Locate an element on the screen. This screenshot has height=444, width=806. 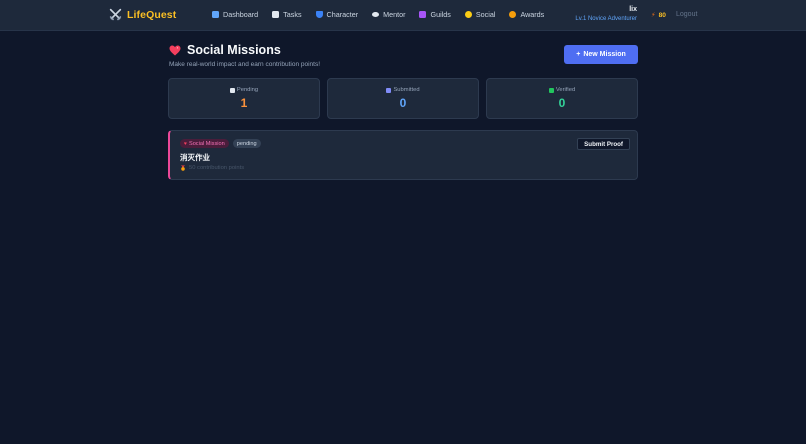
stat-value: 1 is located at coordinates (244, 103).